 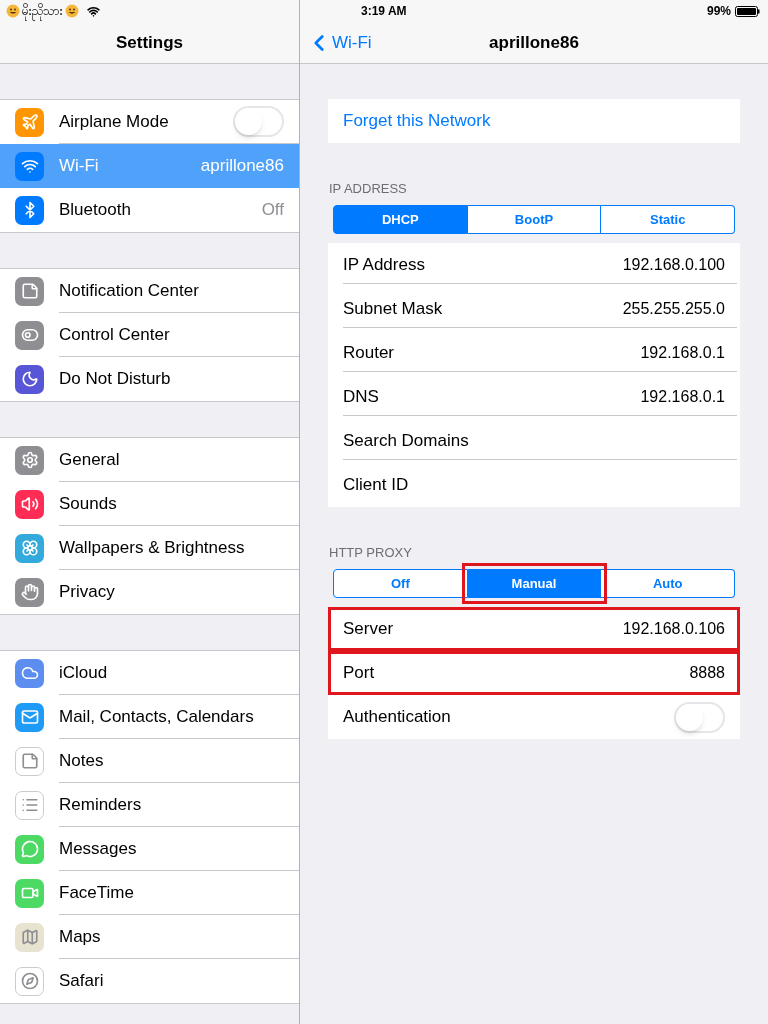 I want to click on wifi-icon, so click(x=29, y=166).